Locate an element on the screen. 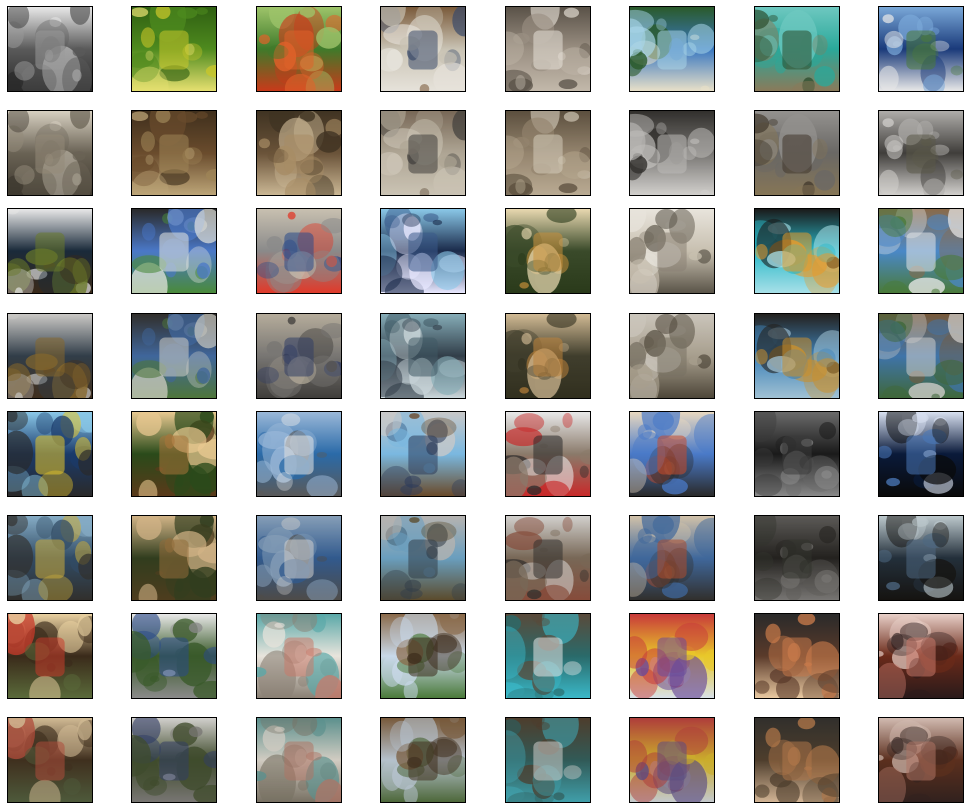 The width and height of the screenshot is (975, 810). image-tile-penguin-on-rocks-reconstruction is located at coordinates (50, 153).